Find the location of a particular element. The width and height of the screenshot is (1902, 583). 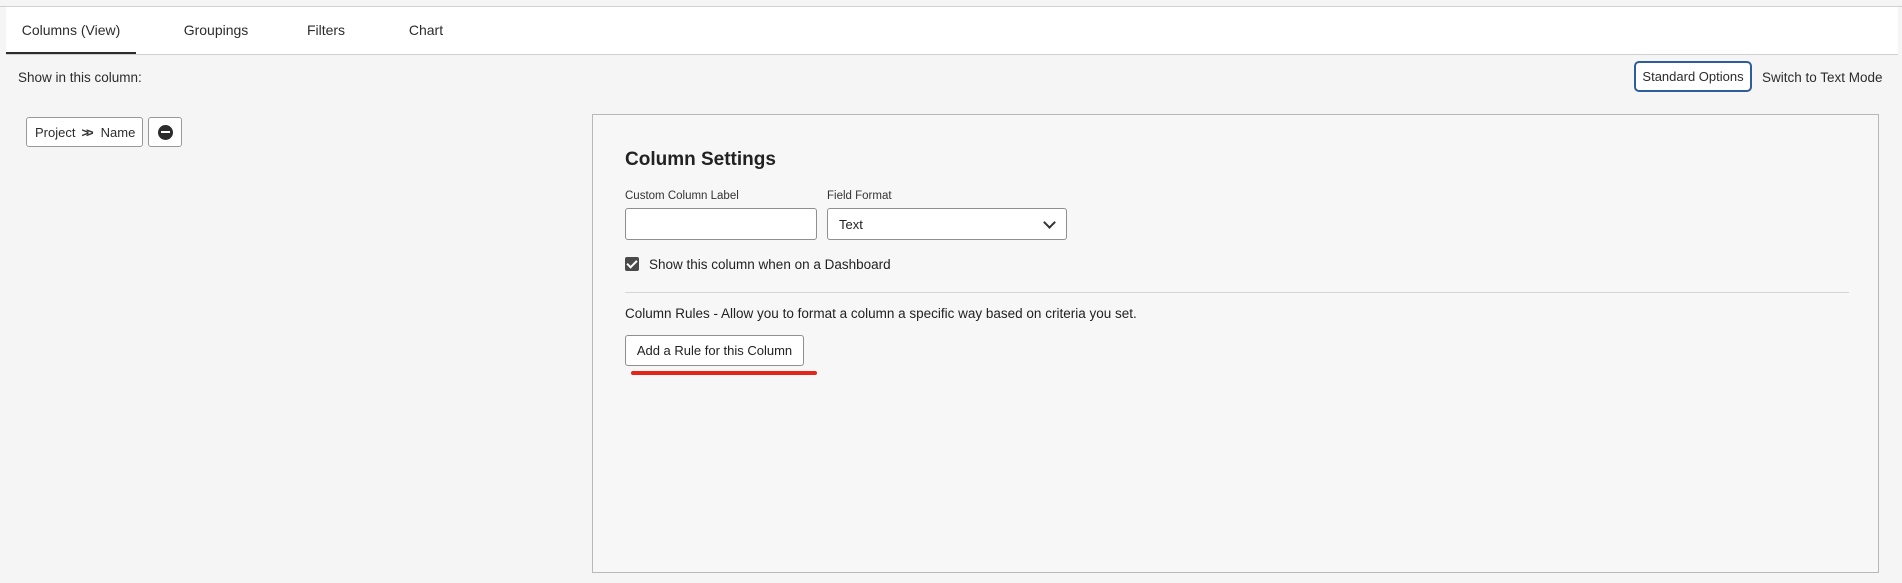

custom-column-label-input is located at coordinates (721, 224).